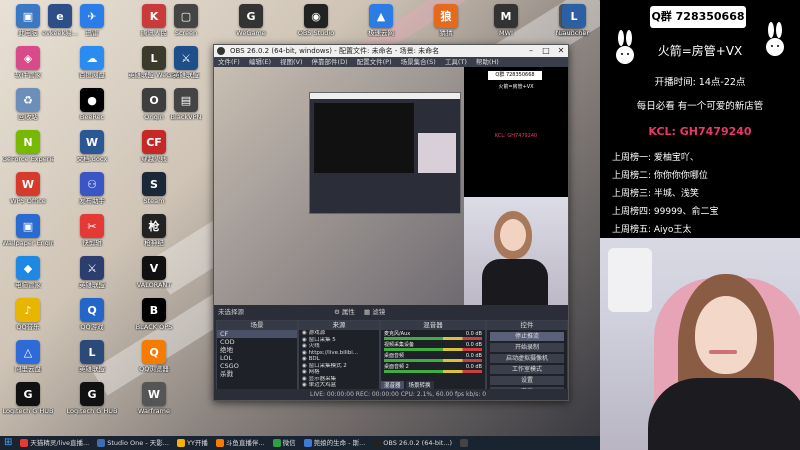  What do you see at coordinates (257, 358) in the screenshot?
I see `scene-item: LOL` at bounding box center [257, 358].